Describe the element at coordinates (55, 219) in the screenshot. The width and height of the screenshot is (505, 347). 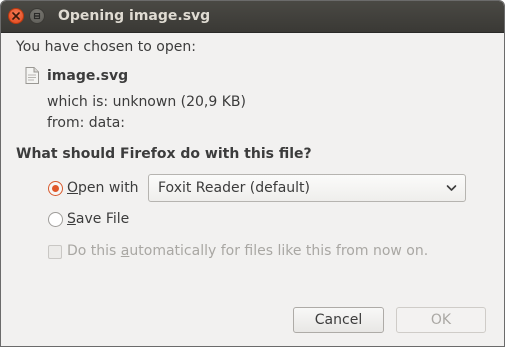
I see `save-file-radio` at that location.